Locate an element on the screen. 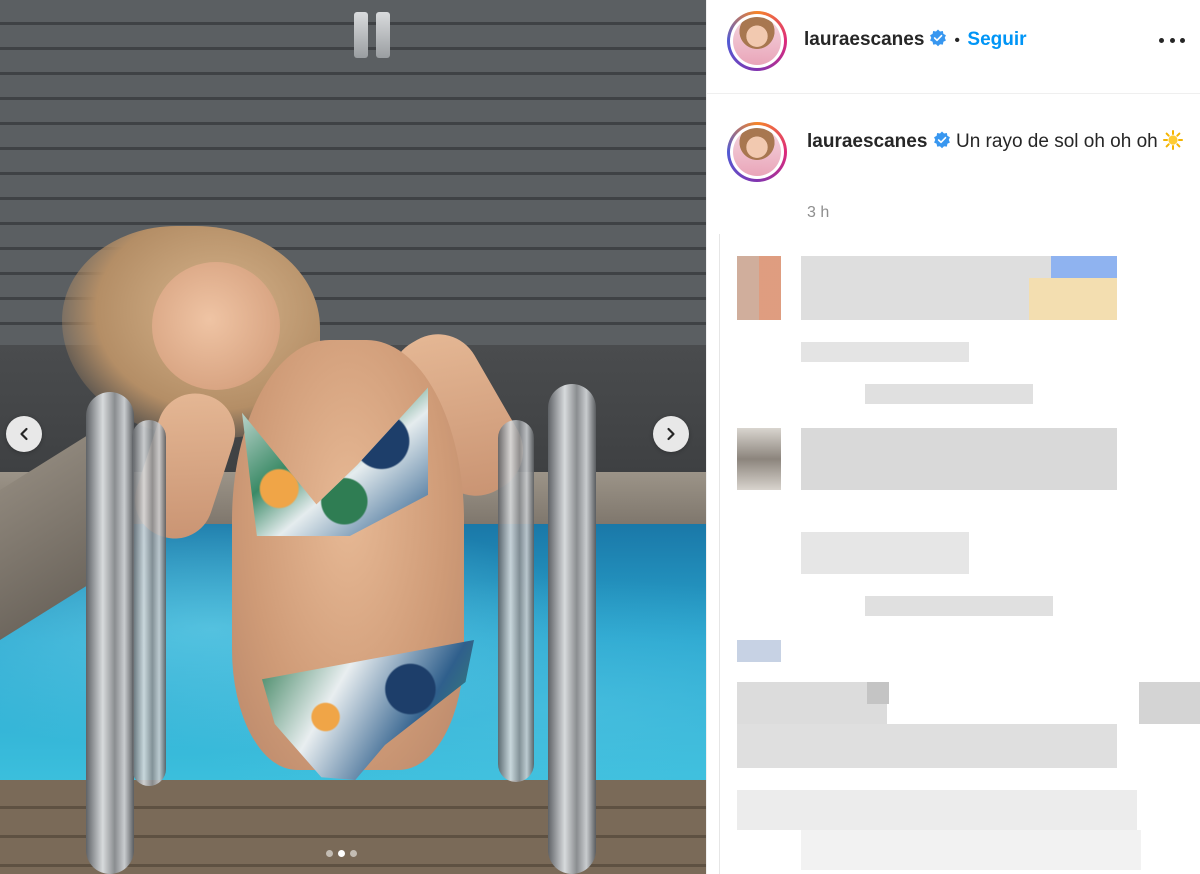  header-user-row: lauraescanes • Seguir is located at coordinates (915, 40).